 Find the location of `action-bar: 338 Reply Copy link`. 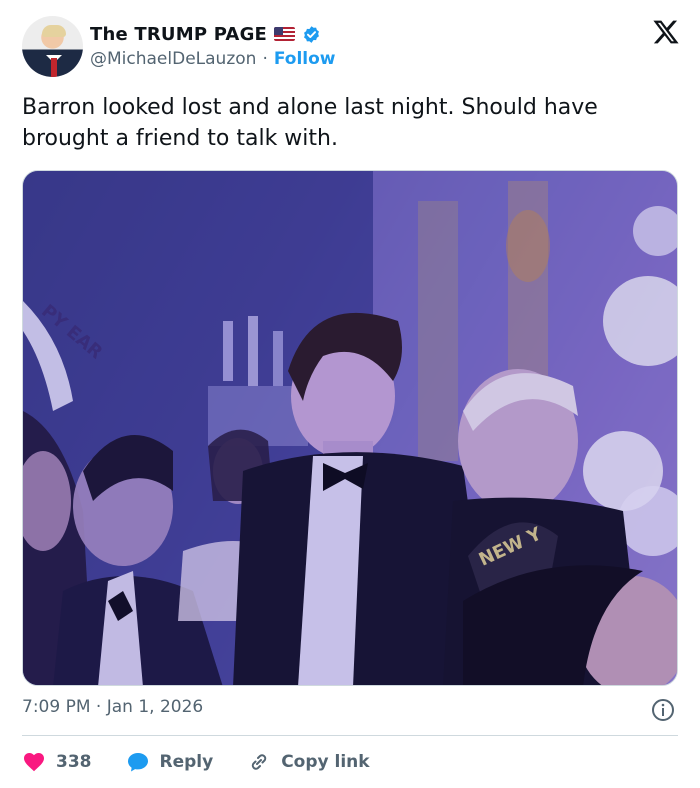

action-bar: 338 Reply Copy link is located at coordinates (213, 762).